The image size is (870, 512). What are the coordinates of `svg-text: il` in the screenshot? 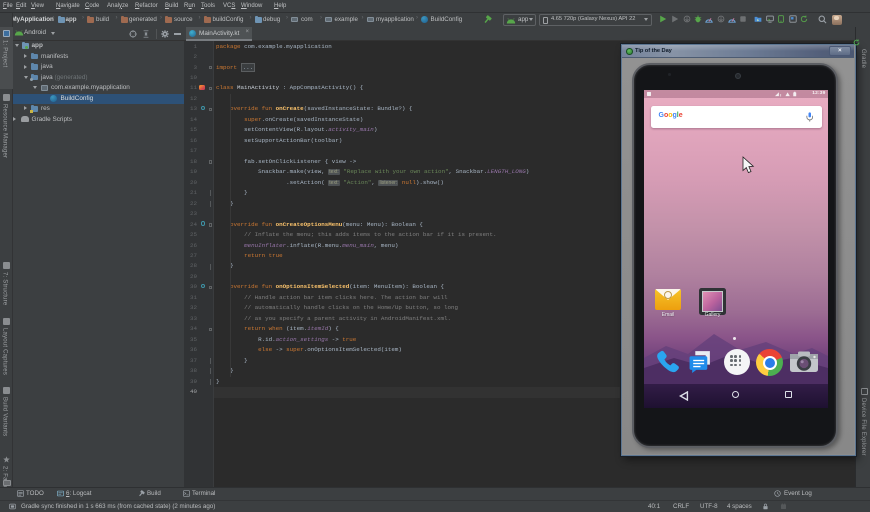 It's located at (781, 95).